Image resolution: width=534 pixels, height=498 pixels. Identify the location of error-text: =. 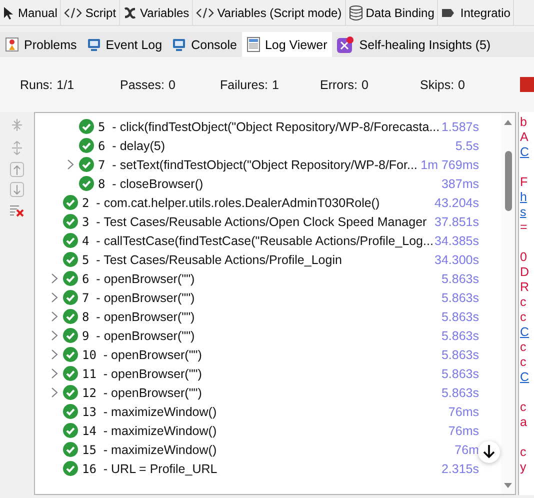
(524, 227).